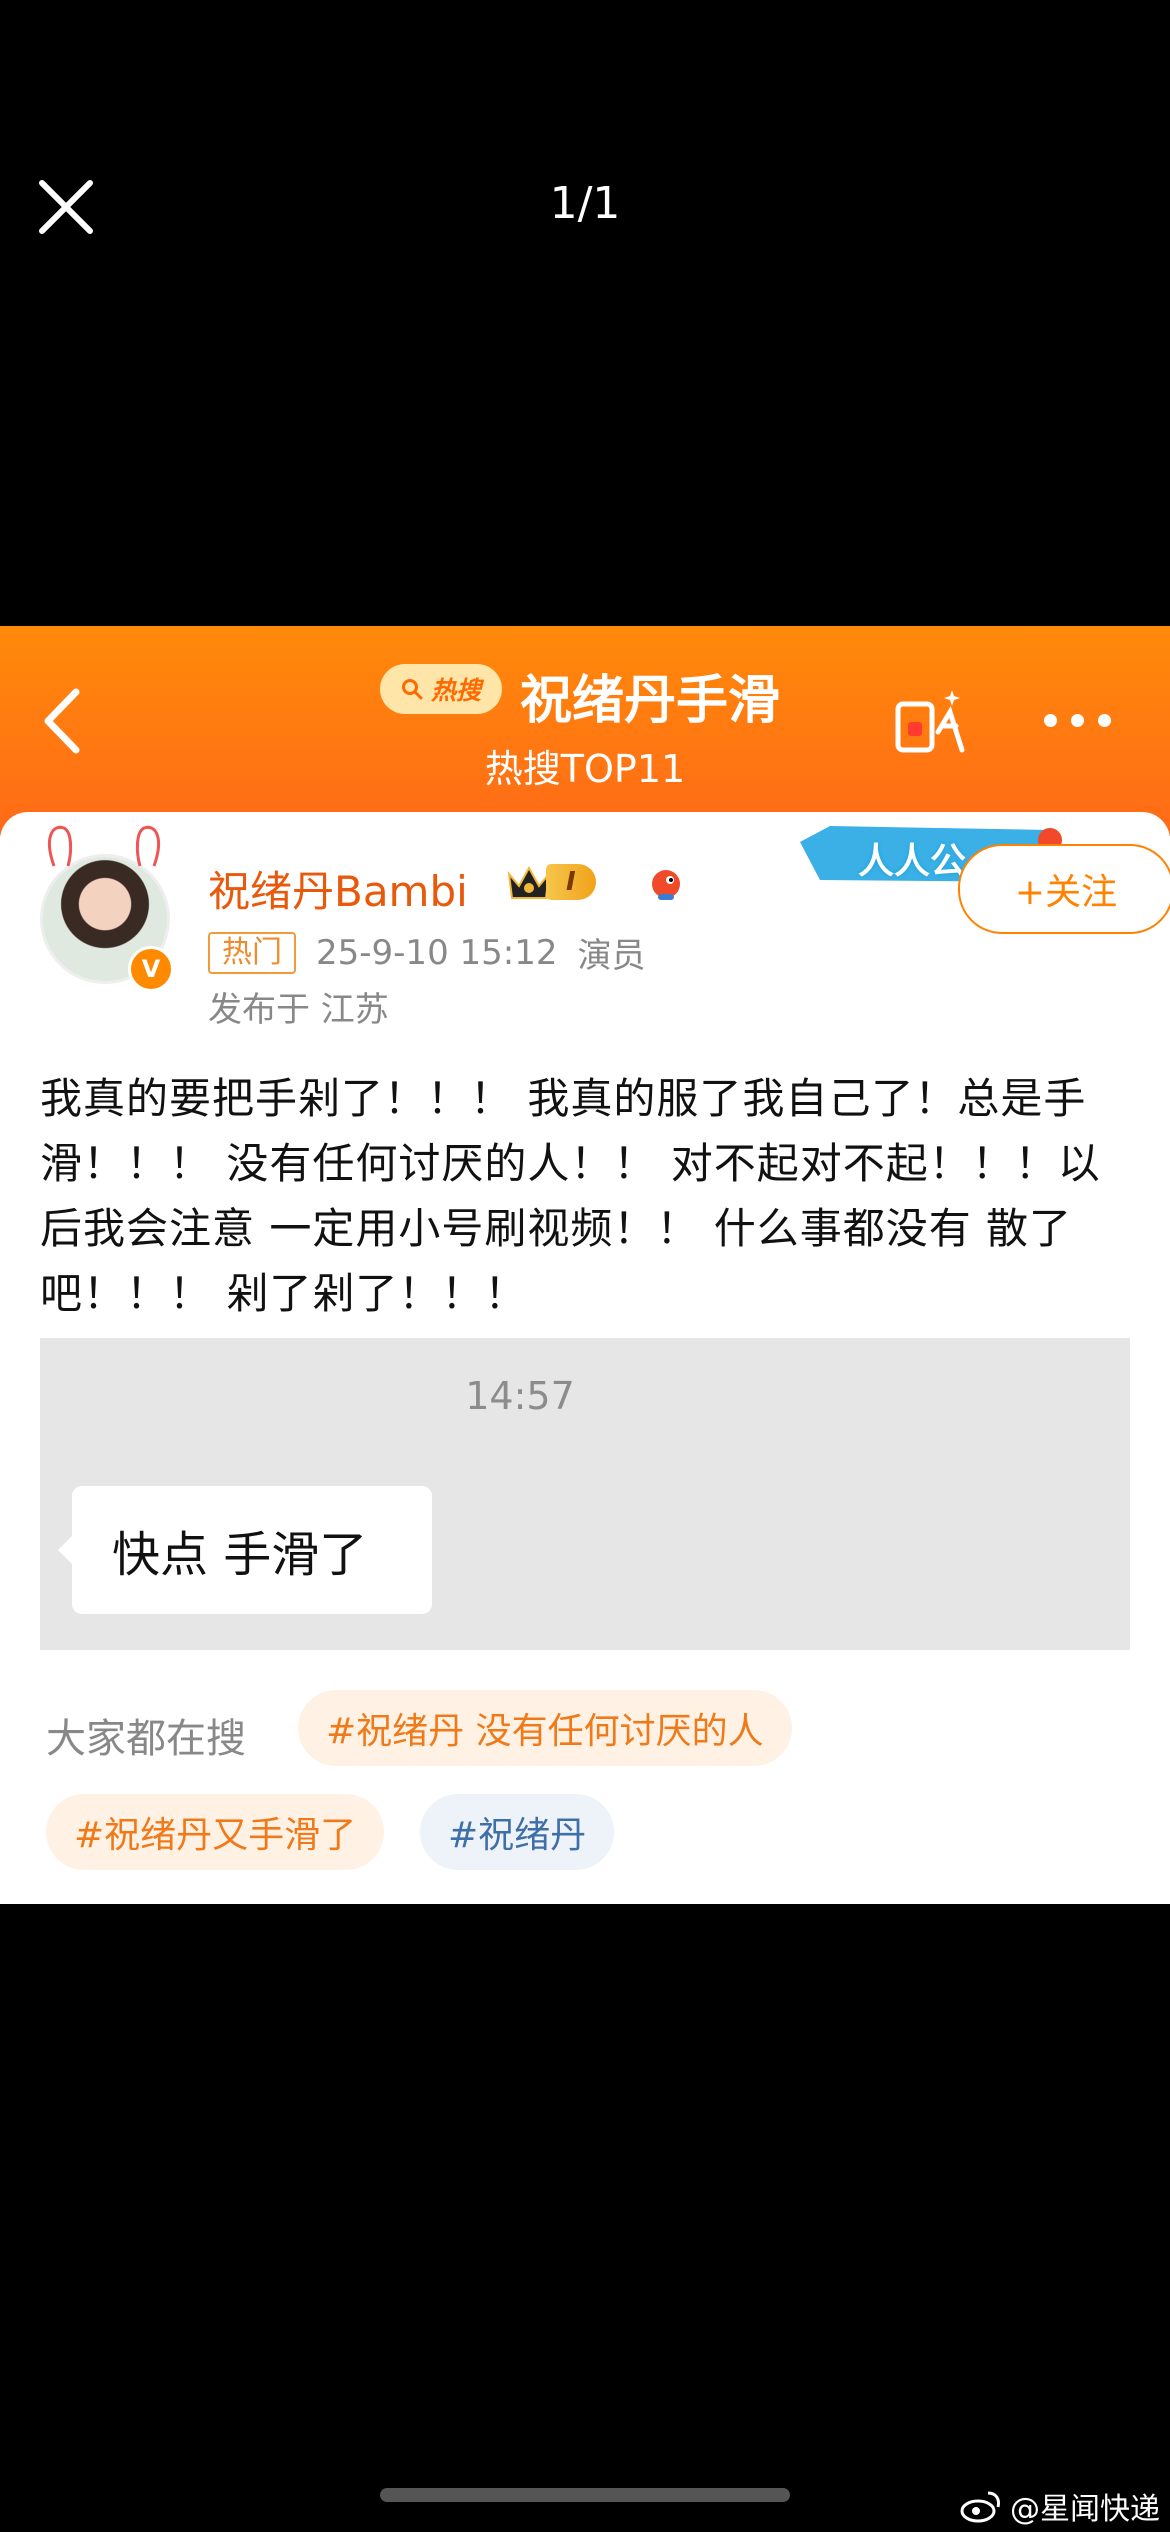 This screenshot has width=1170, height=2532. I want to click on page-counter: 1/1, so click(585, 203).